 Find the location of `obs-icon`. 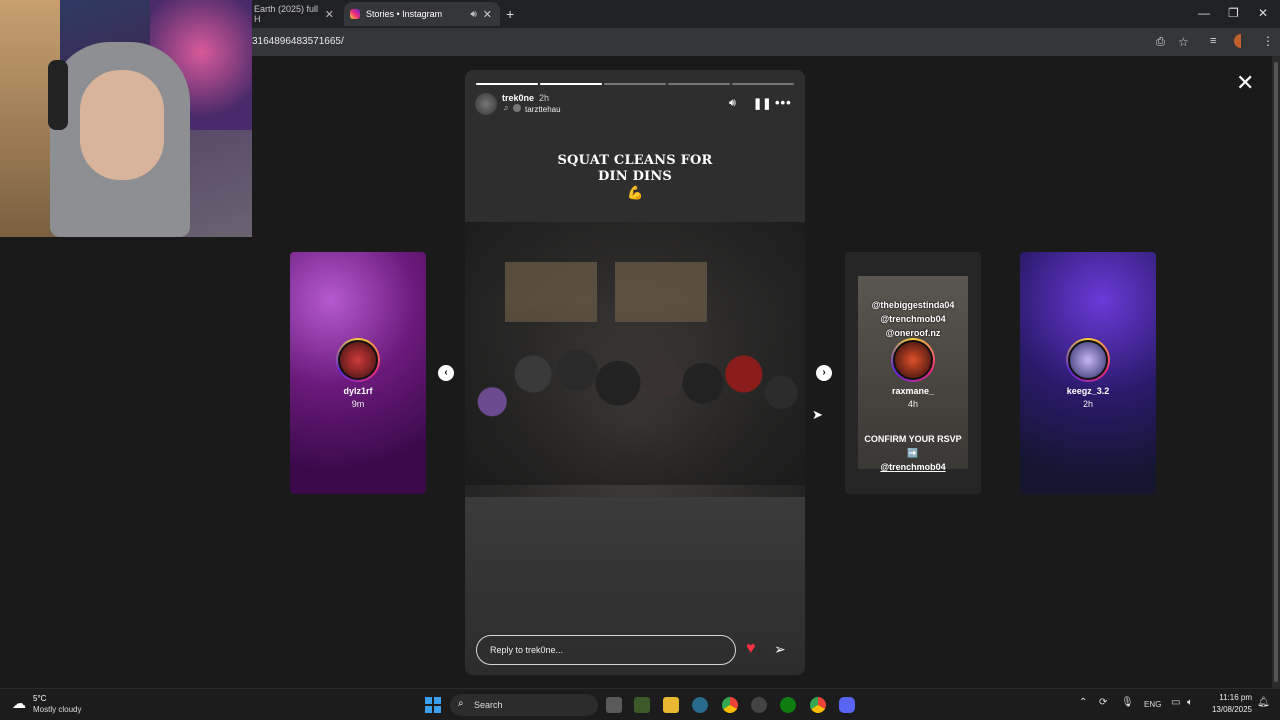

obs-icon is located at coordinates (759, 705).